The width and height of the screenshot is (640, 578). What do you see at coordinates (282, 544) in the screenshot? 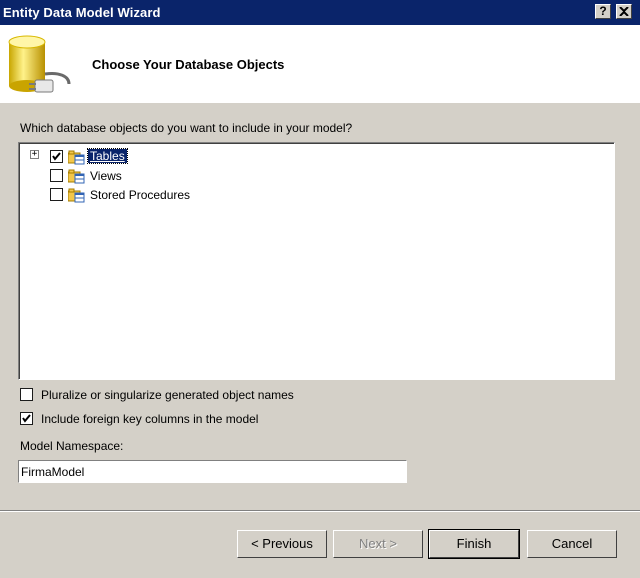
I see `previous-button: < Previous` at bounding box center [282, 544].